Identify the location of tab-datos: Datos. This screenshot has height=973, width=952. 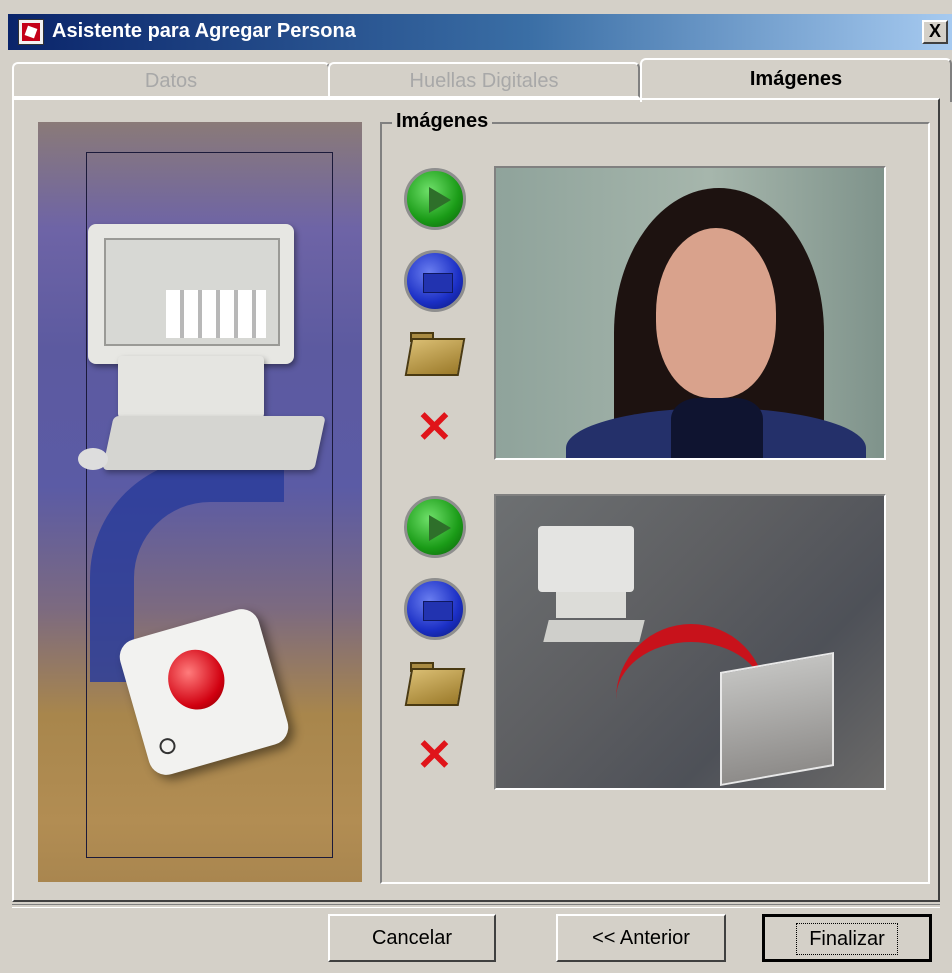
(171, 80).